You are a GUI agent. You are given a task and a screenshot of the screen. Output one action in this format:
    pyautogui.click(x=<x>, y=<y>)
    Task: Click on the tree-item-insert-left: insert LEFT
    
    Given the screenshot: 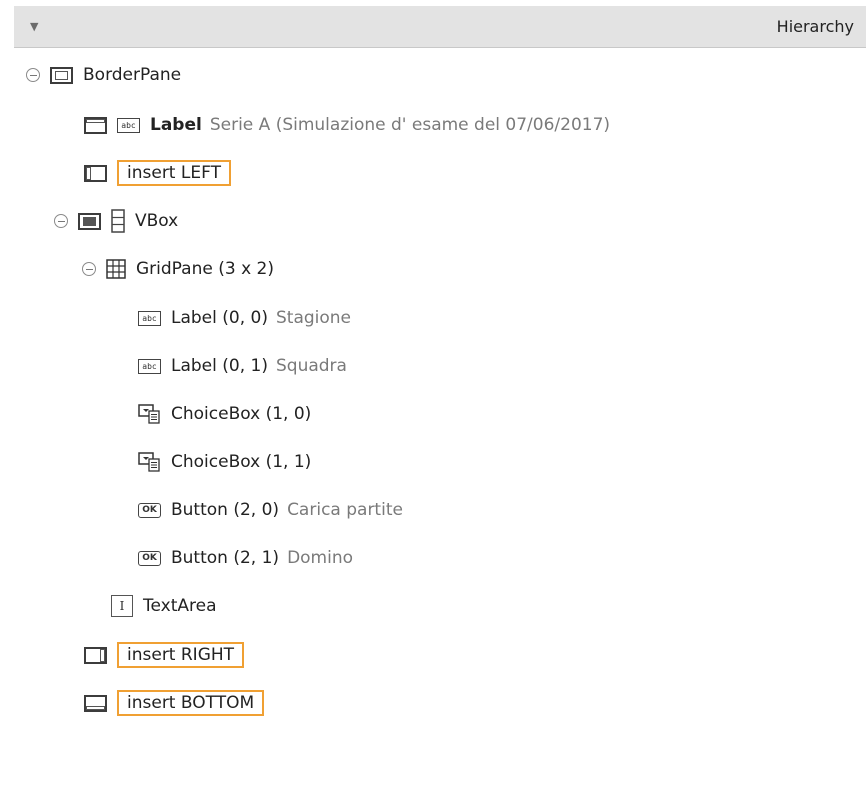 What is the action you would take?
    pyautogui.click(x=157, y=173)
    